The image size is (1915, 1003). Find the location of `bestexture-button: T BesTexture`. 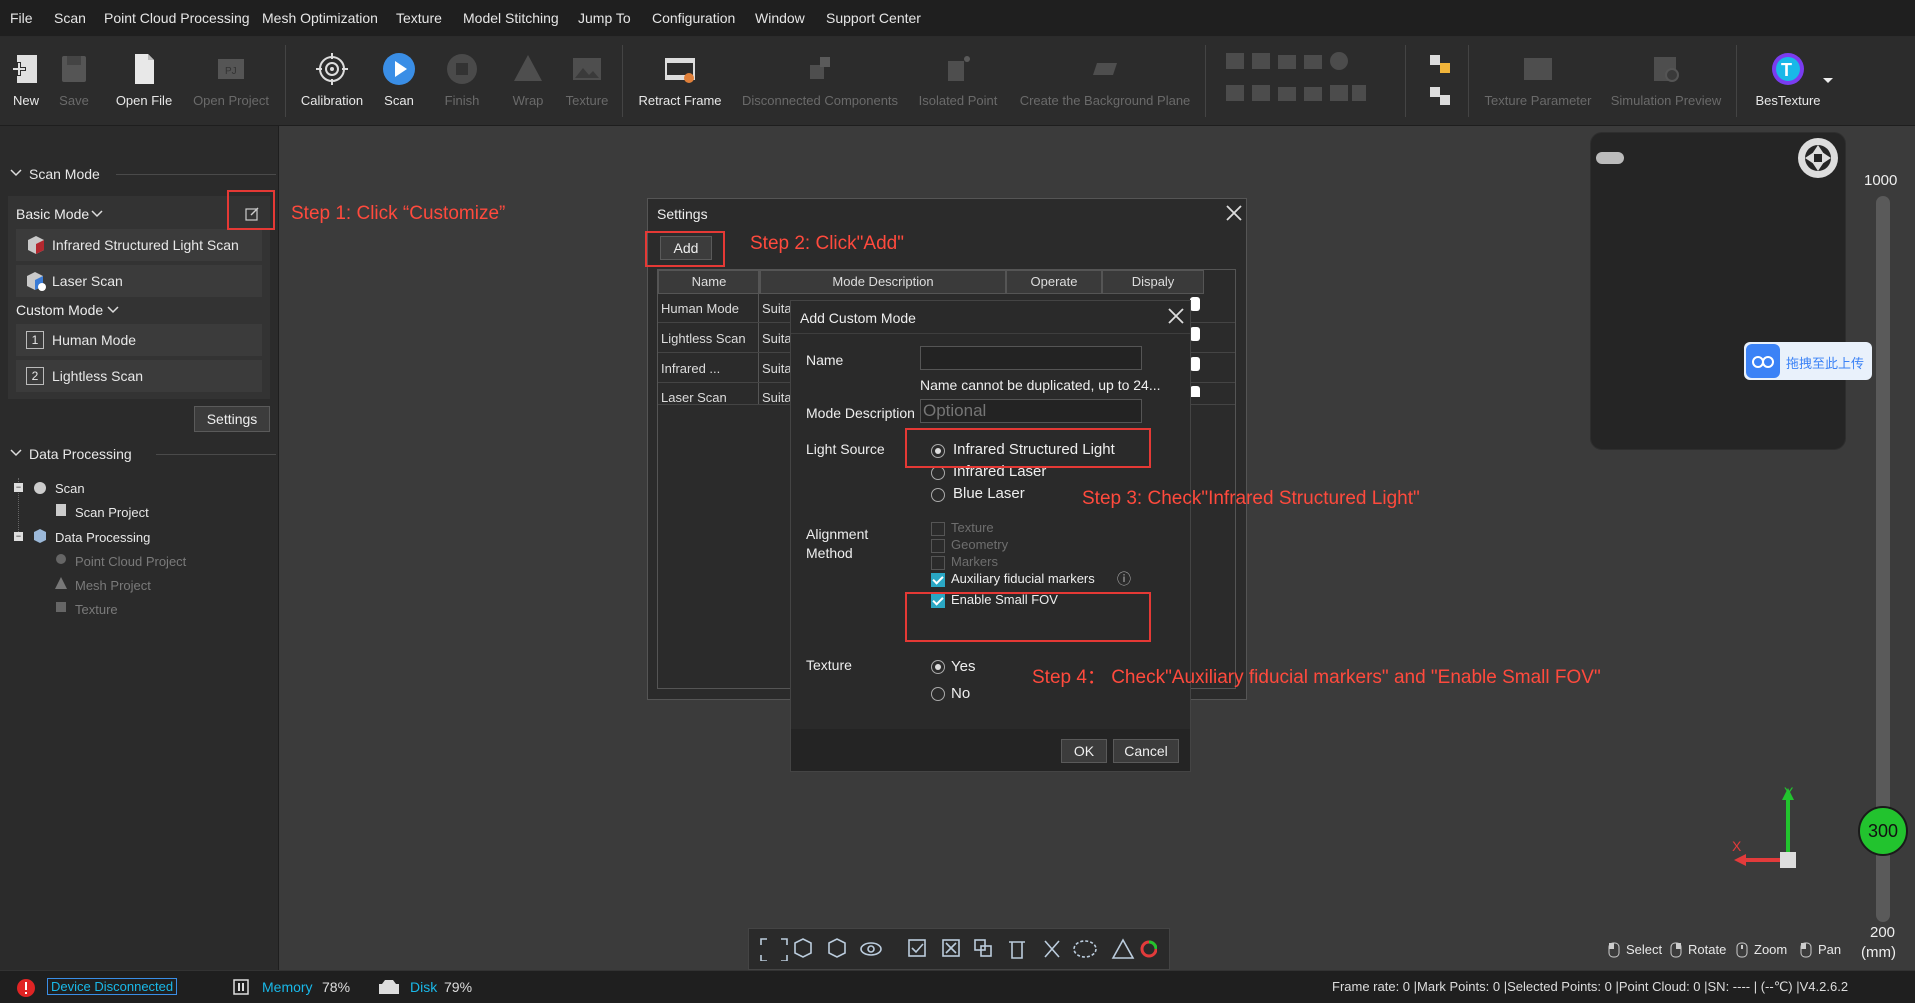

bestexture-button: T BesTexture is located at coordinates (1788, 81).